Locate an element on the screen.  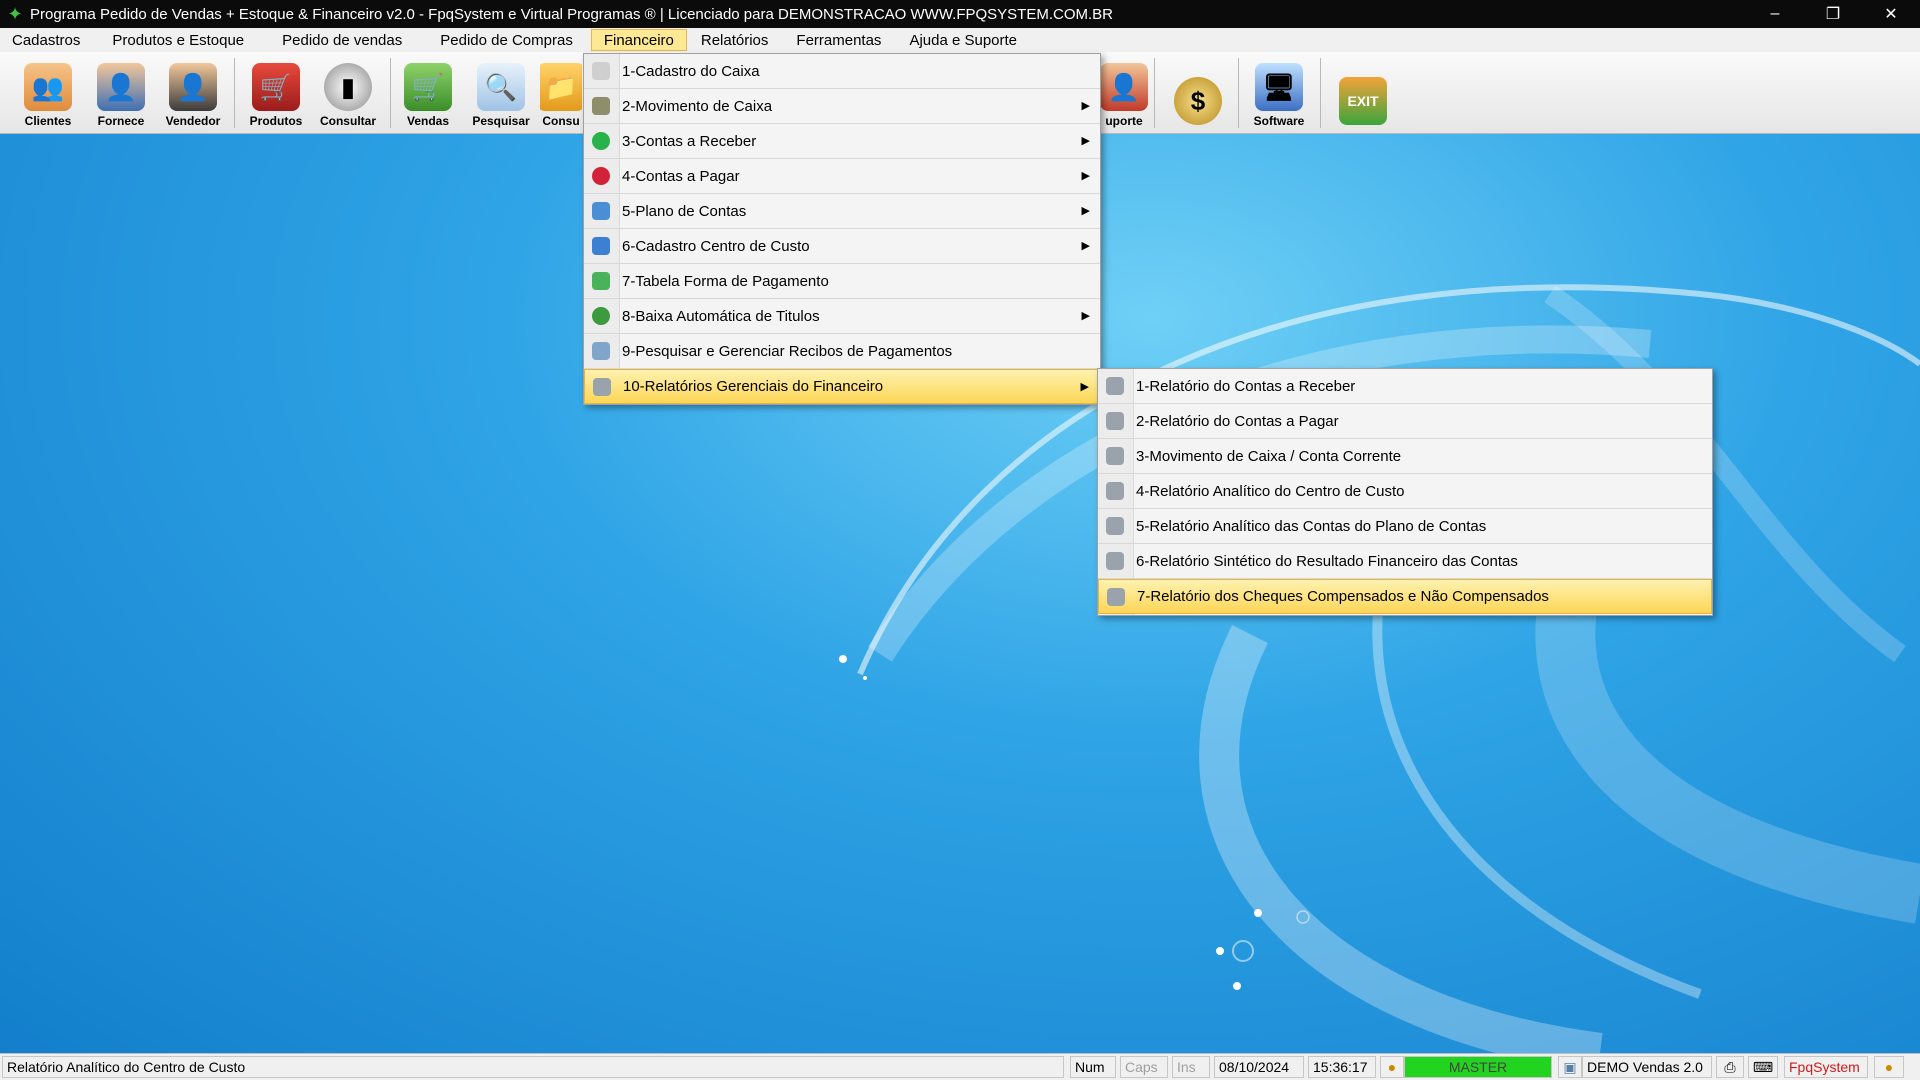
menu-item-contas-pagar: 4-Contas a Pagar ▶ is located at coordinates (842, 176).